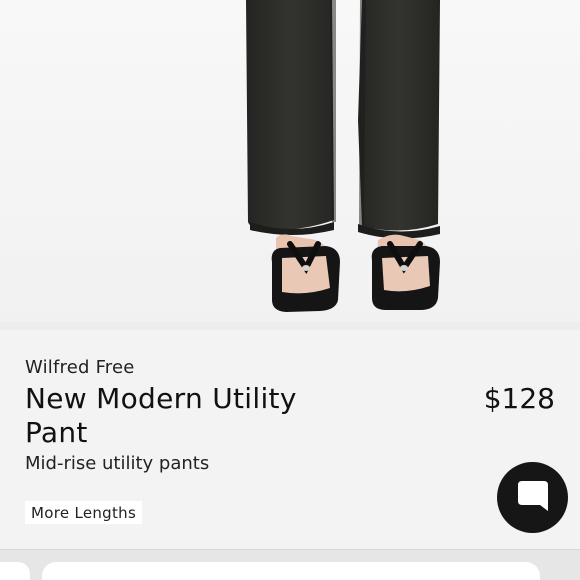 This screenshot has width=580, height=580. Describe the element at coordinates (15, 571) in the screenshot. I see `recommendation-card-prev` at that location.